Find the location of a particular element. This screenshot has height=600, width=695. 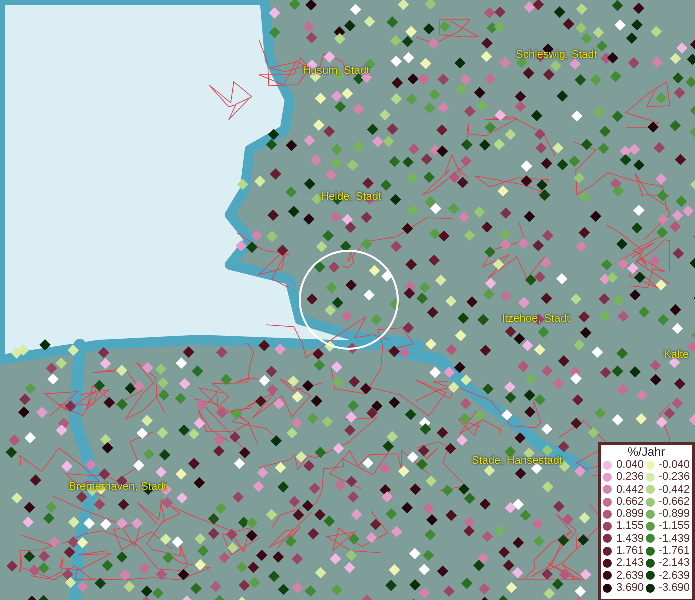

legend-value: -2.639 is located at coordinates (674, 576).